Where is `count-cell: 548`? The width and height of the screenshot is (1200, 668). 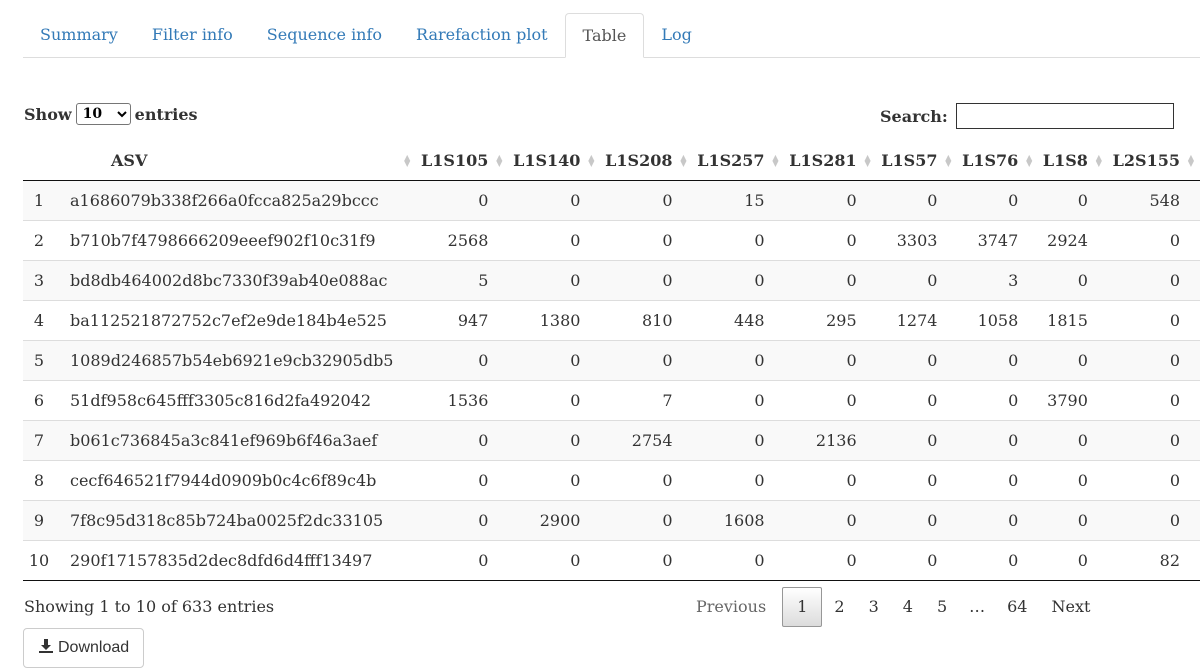
count-cell: 548 is located at coordinates (1153, 200).